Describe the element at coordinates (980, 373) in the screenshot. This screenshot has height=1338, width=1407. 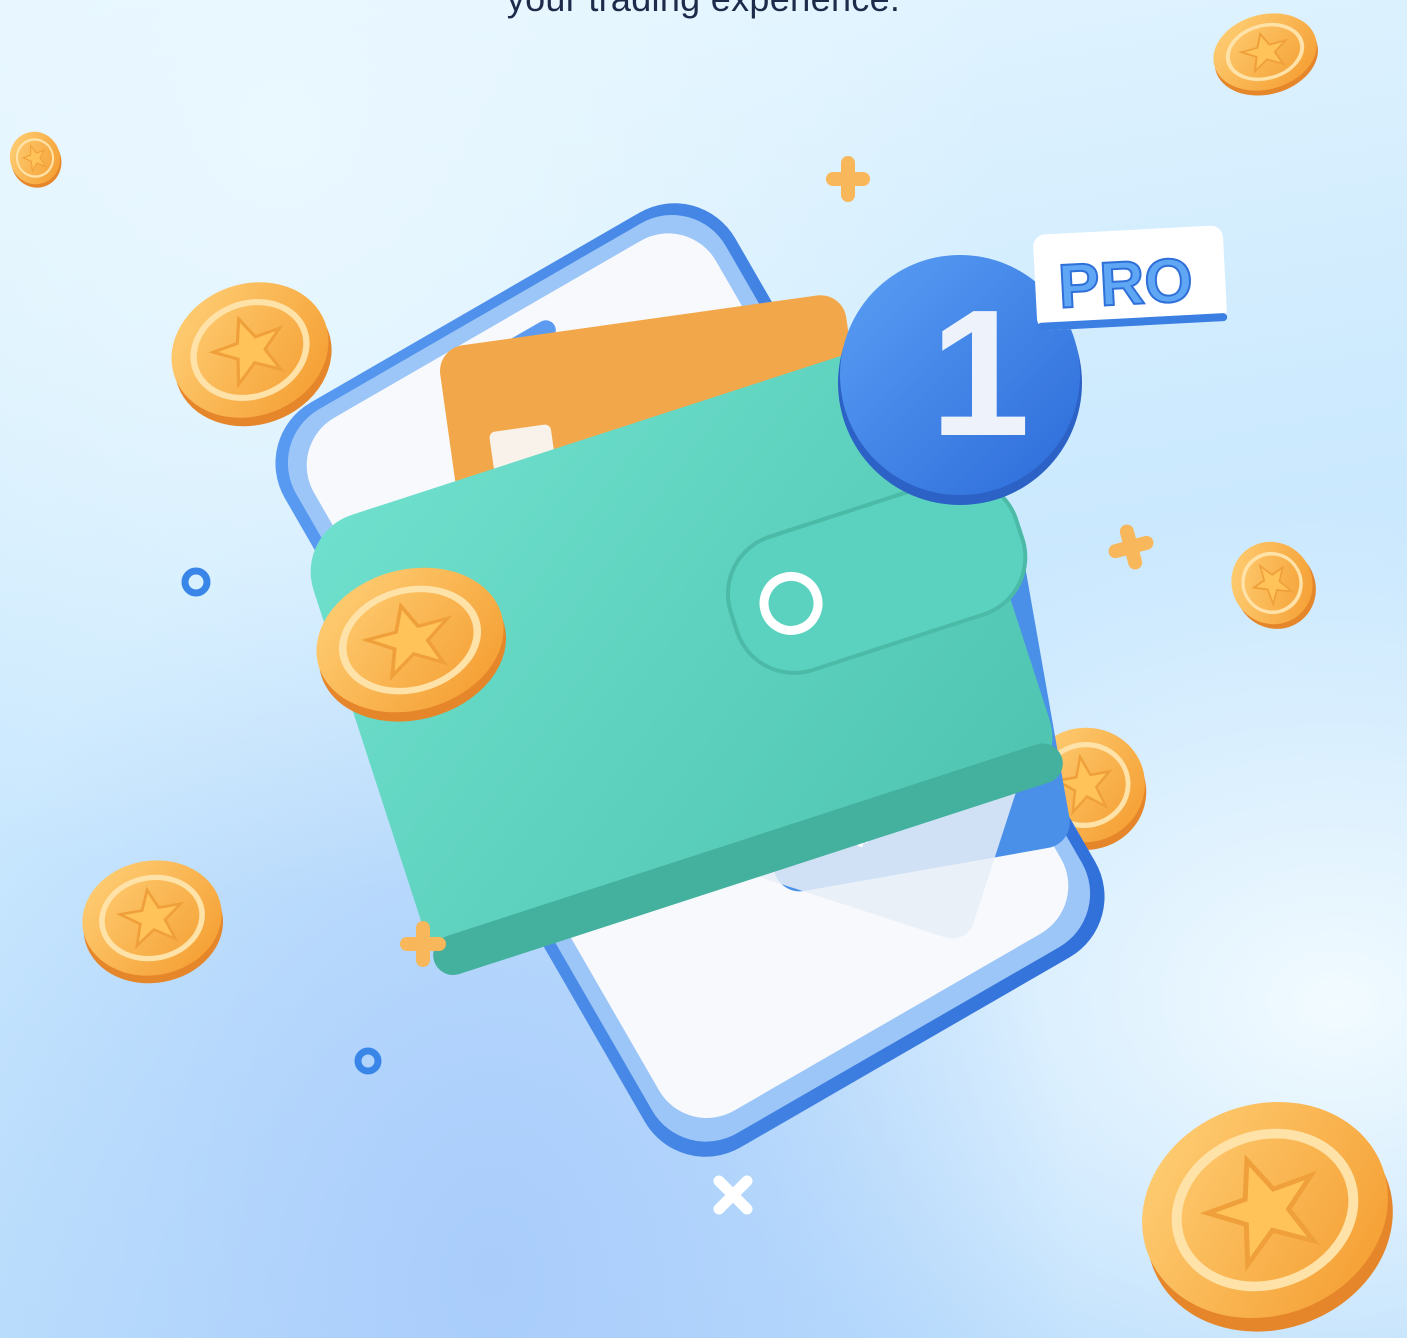
I see `notification-count: 1` at that location.